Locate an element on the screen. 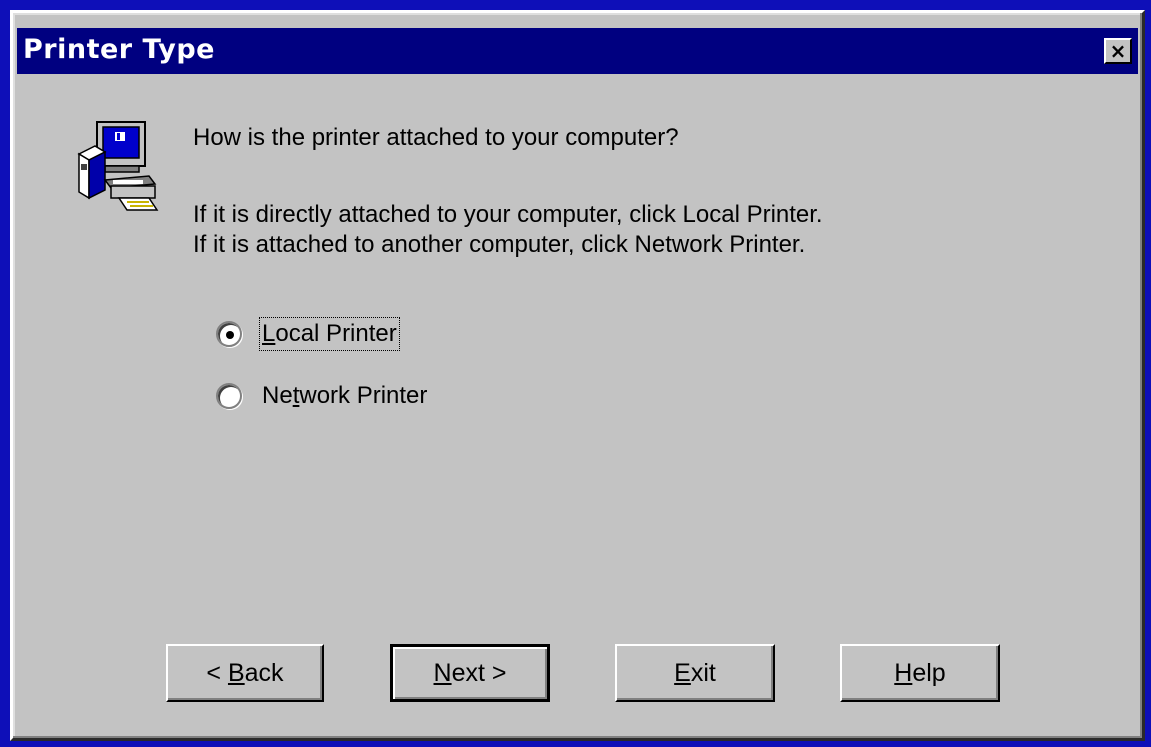  close-icon: × is located at coordinates (1118, 51).